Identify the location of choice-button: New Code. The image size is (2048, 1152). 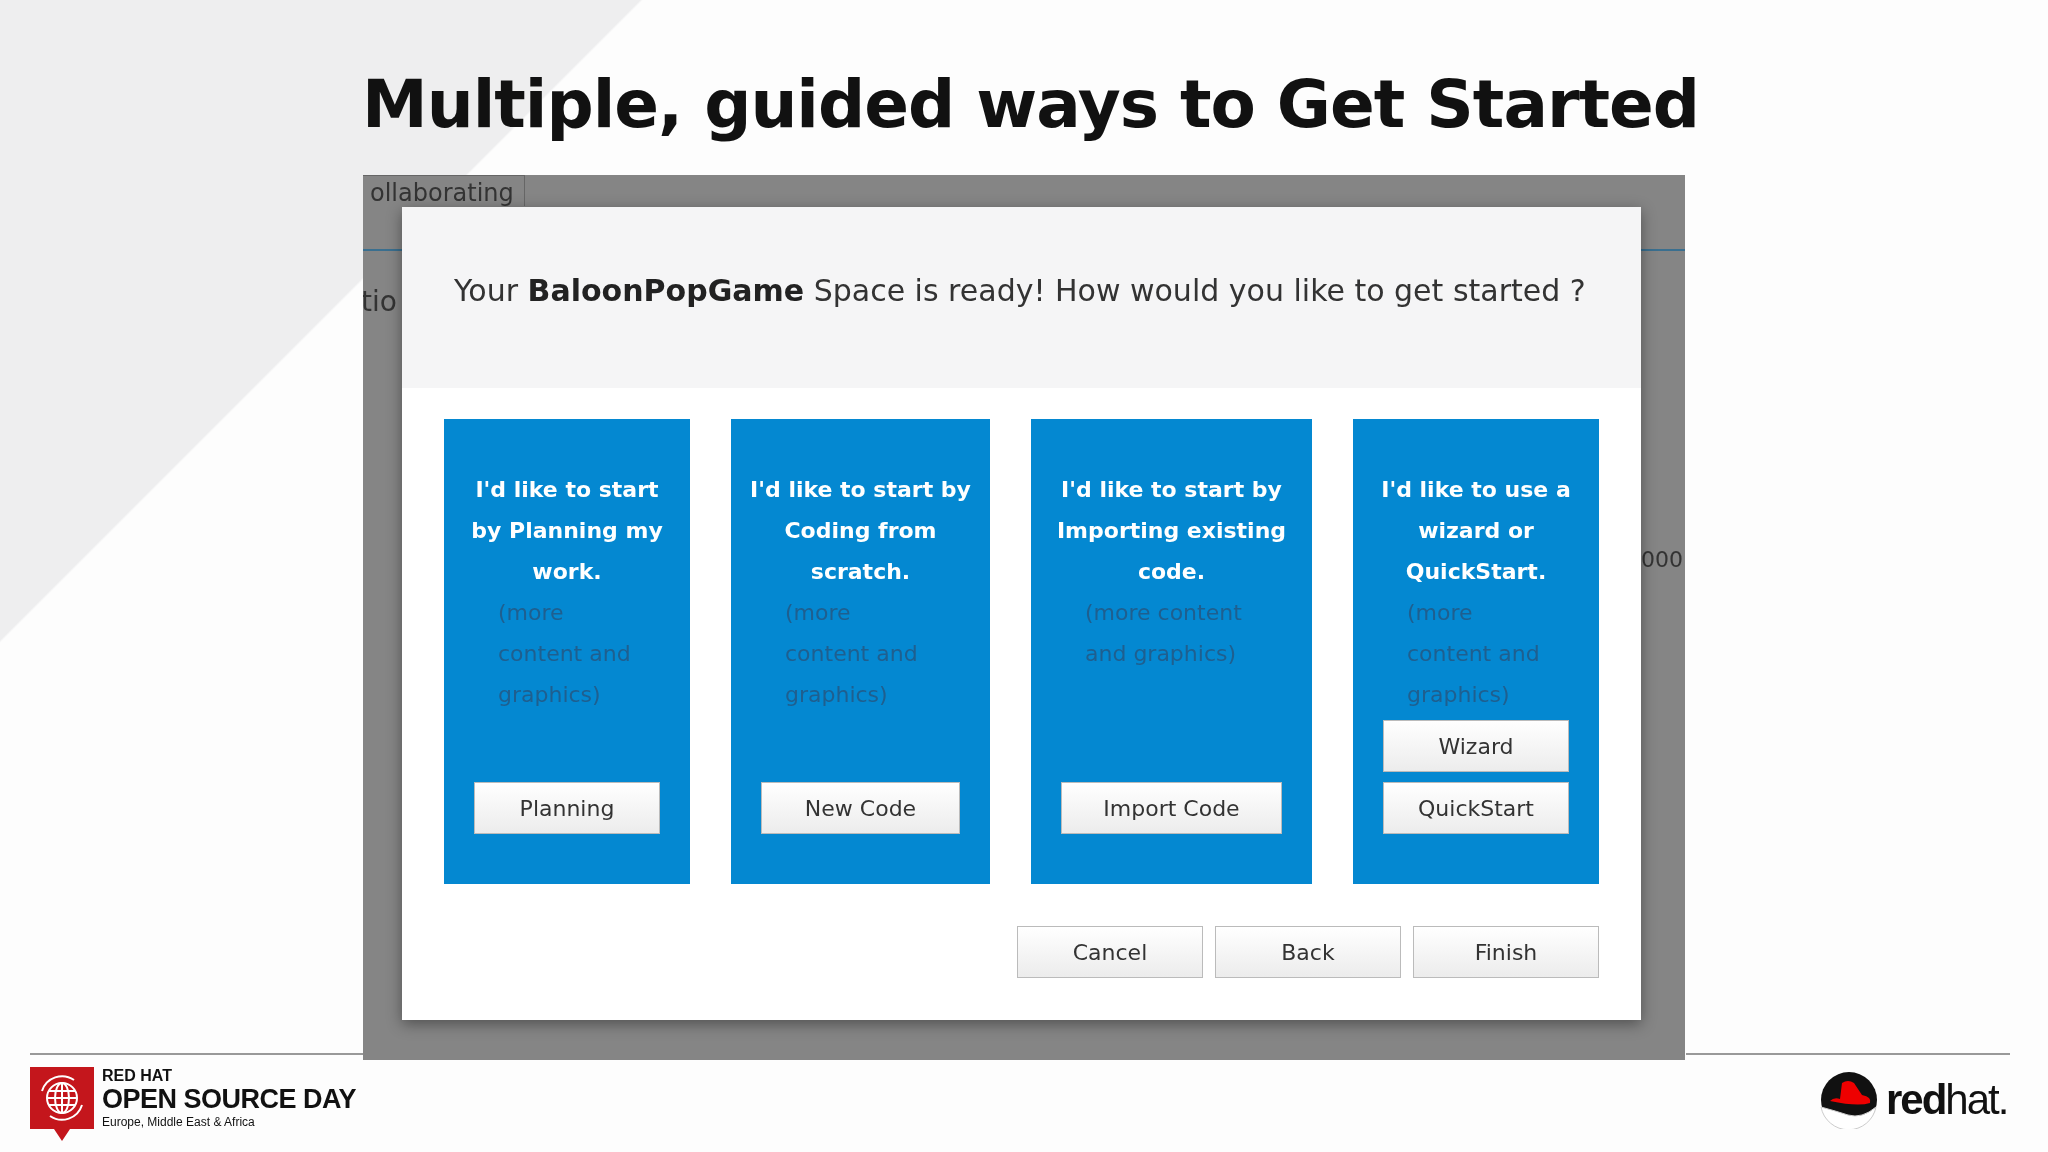
(860, 808).